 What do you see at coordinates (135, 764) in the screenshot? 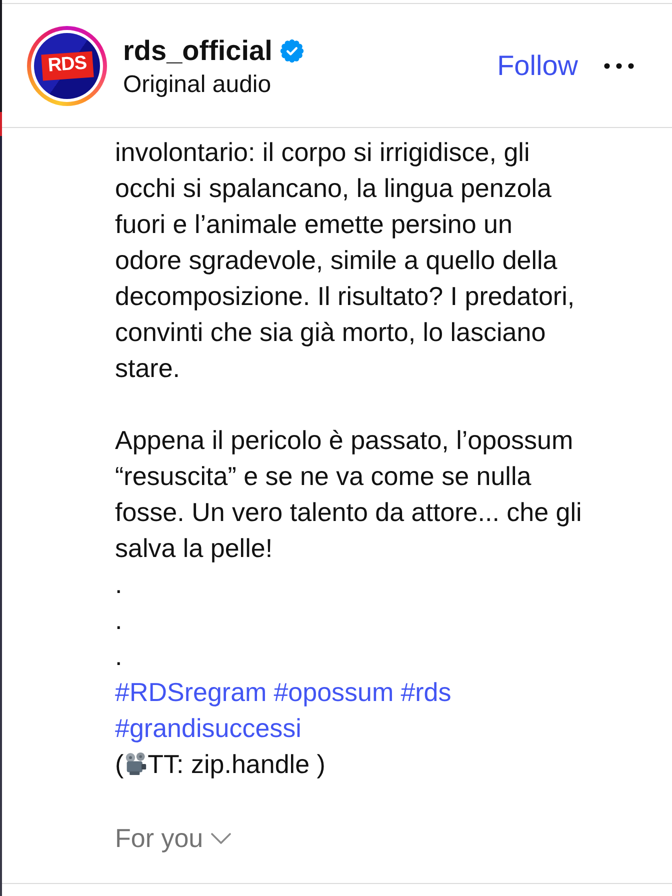
I see `film-projector-icon` at bounding box center [135, 764].